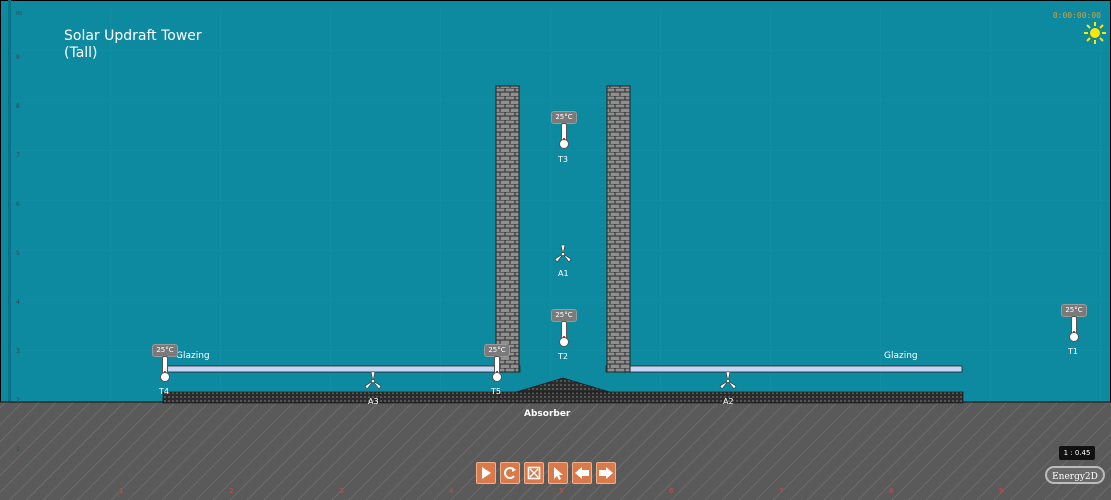  Describe the element at coordinates (1075, 475) in the screenshot. I see `brand-logo: Energy2D` at that location.